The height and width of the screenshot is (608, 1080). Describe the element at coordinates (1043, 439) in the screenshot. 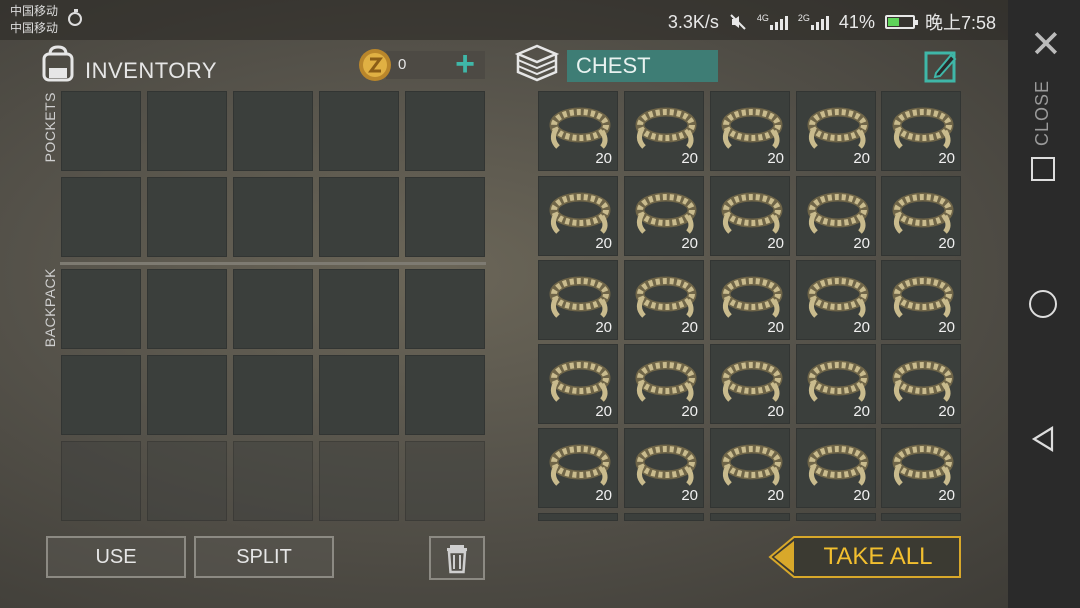

I see `back-button` at that location.